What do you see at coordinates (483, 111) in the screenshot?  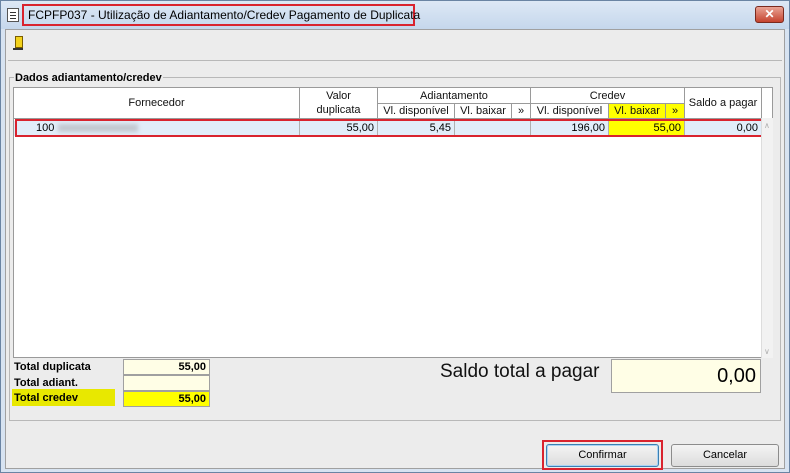 I see `header-adiant-vl-baixar: Vl. baixar` at bounding box center [483, 111].